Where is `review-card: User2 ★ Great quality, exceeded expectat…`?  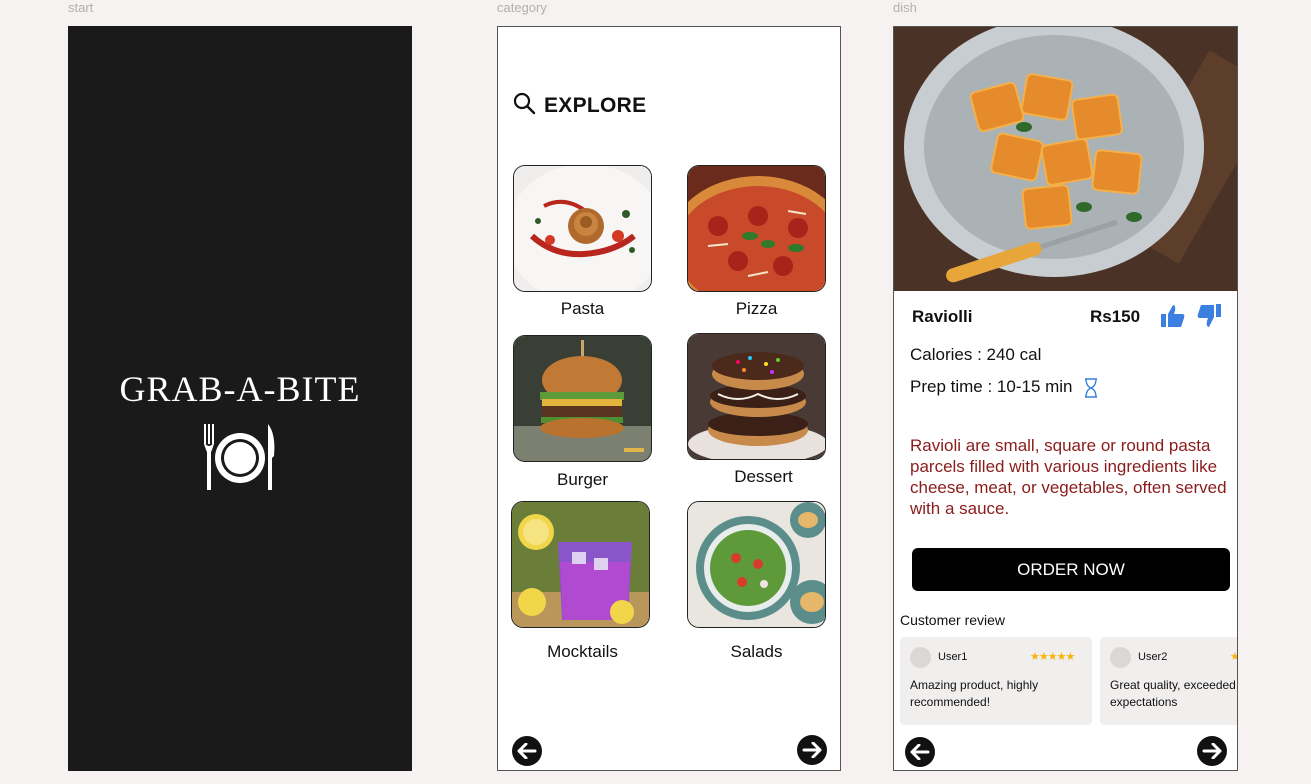 review-card: User2 ★ Great quality, exceeded expectat… is located at coordinates (1169, 681).